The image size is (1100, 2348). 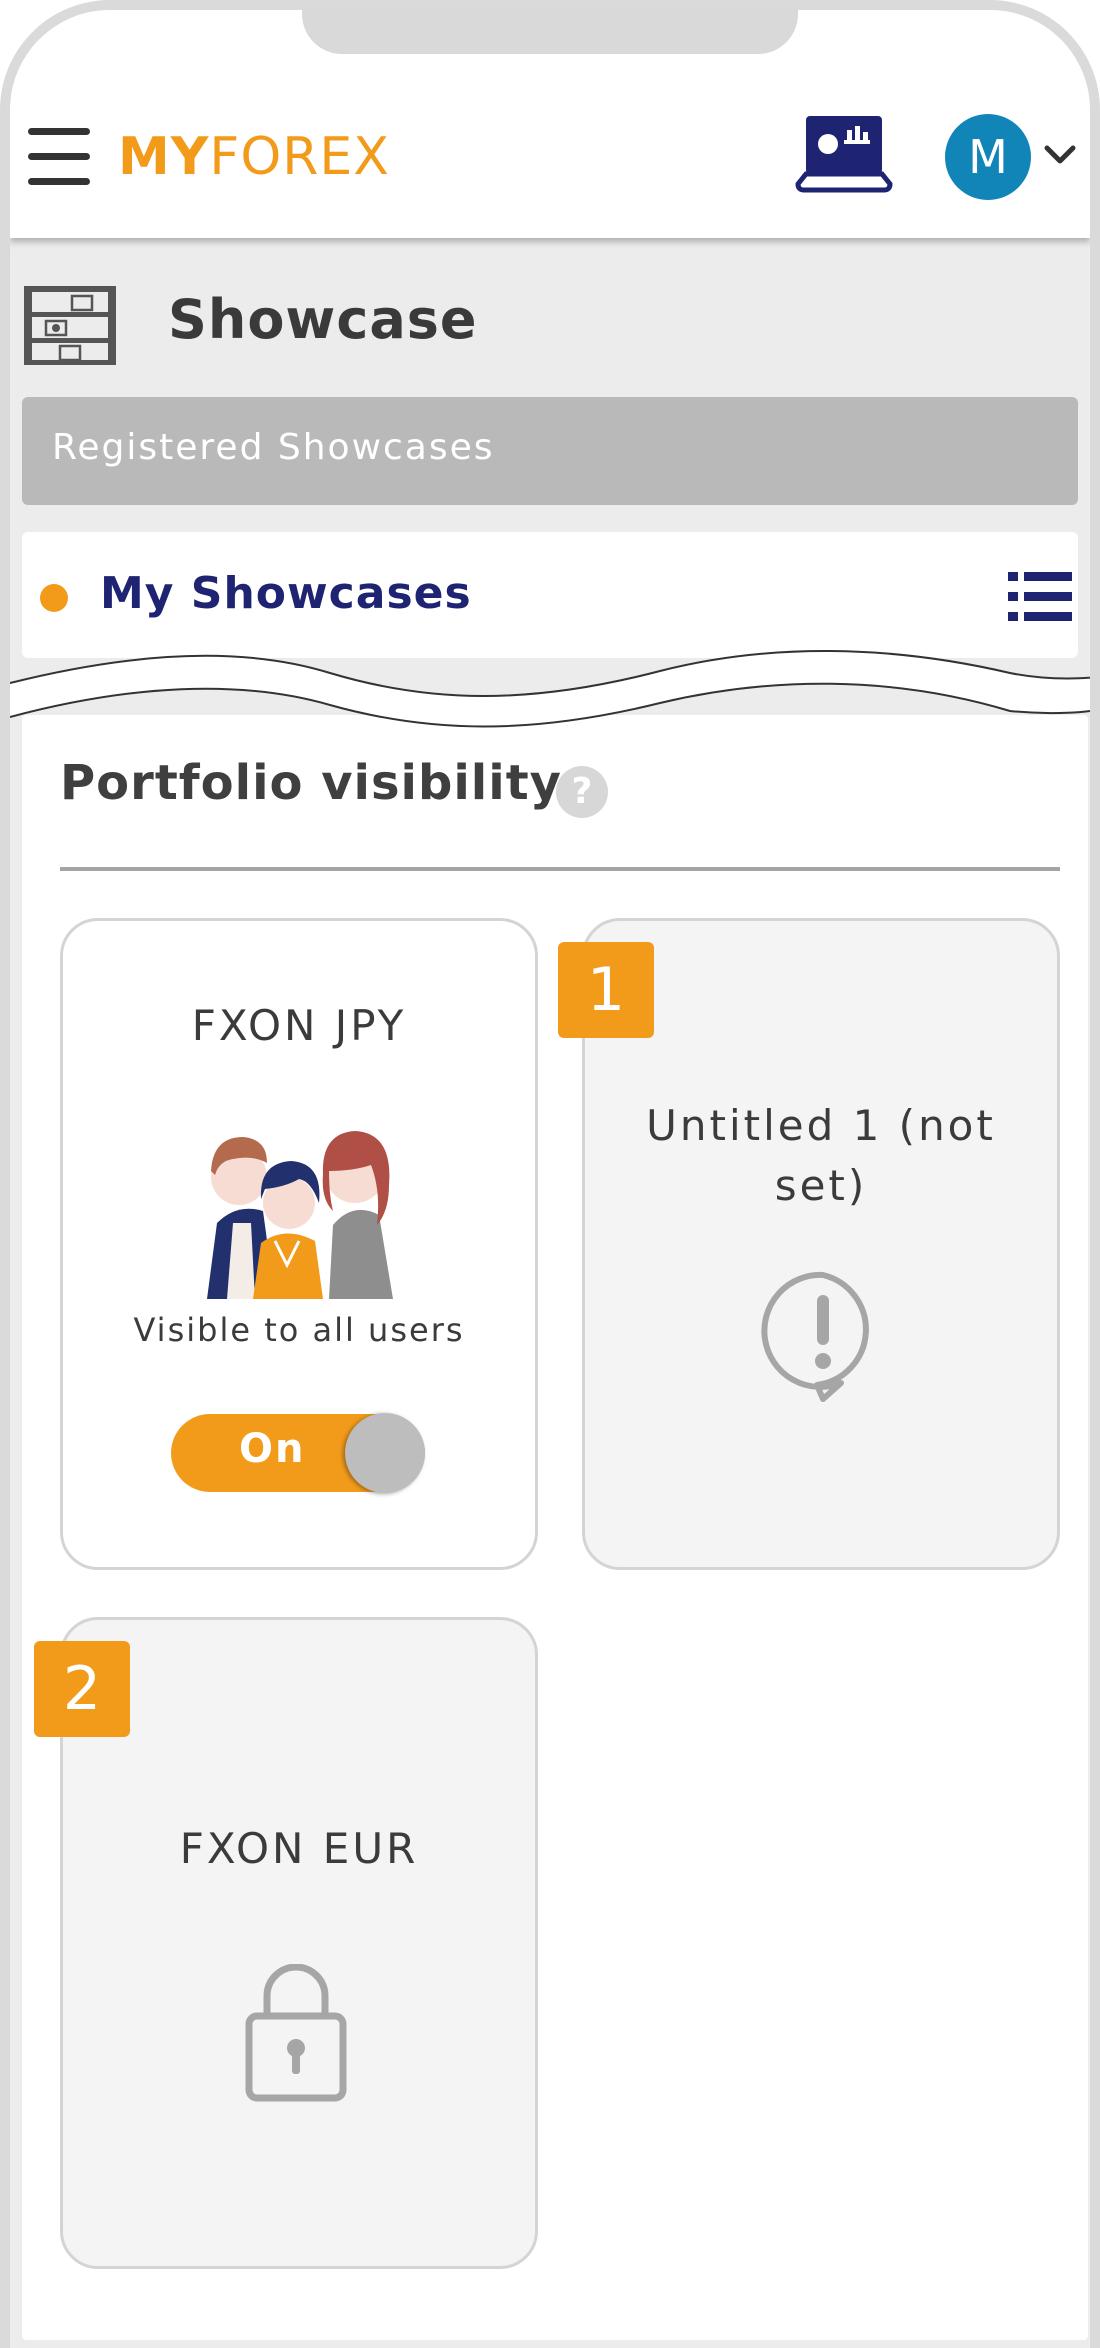 I want to click on notch, so click(x=550, y=32).